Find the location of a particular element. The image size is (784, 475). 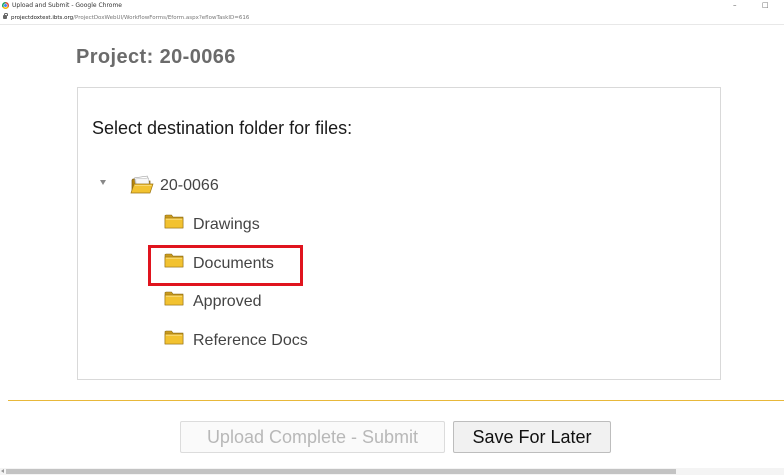

upload-complete-submit-button: Upload Complete - Submit is located at coordinates (312, 437).